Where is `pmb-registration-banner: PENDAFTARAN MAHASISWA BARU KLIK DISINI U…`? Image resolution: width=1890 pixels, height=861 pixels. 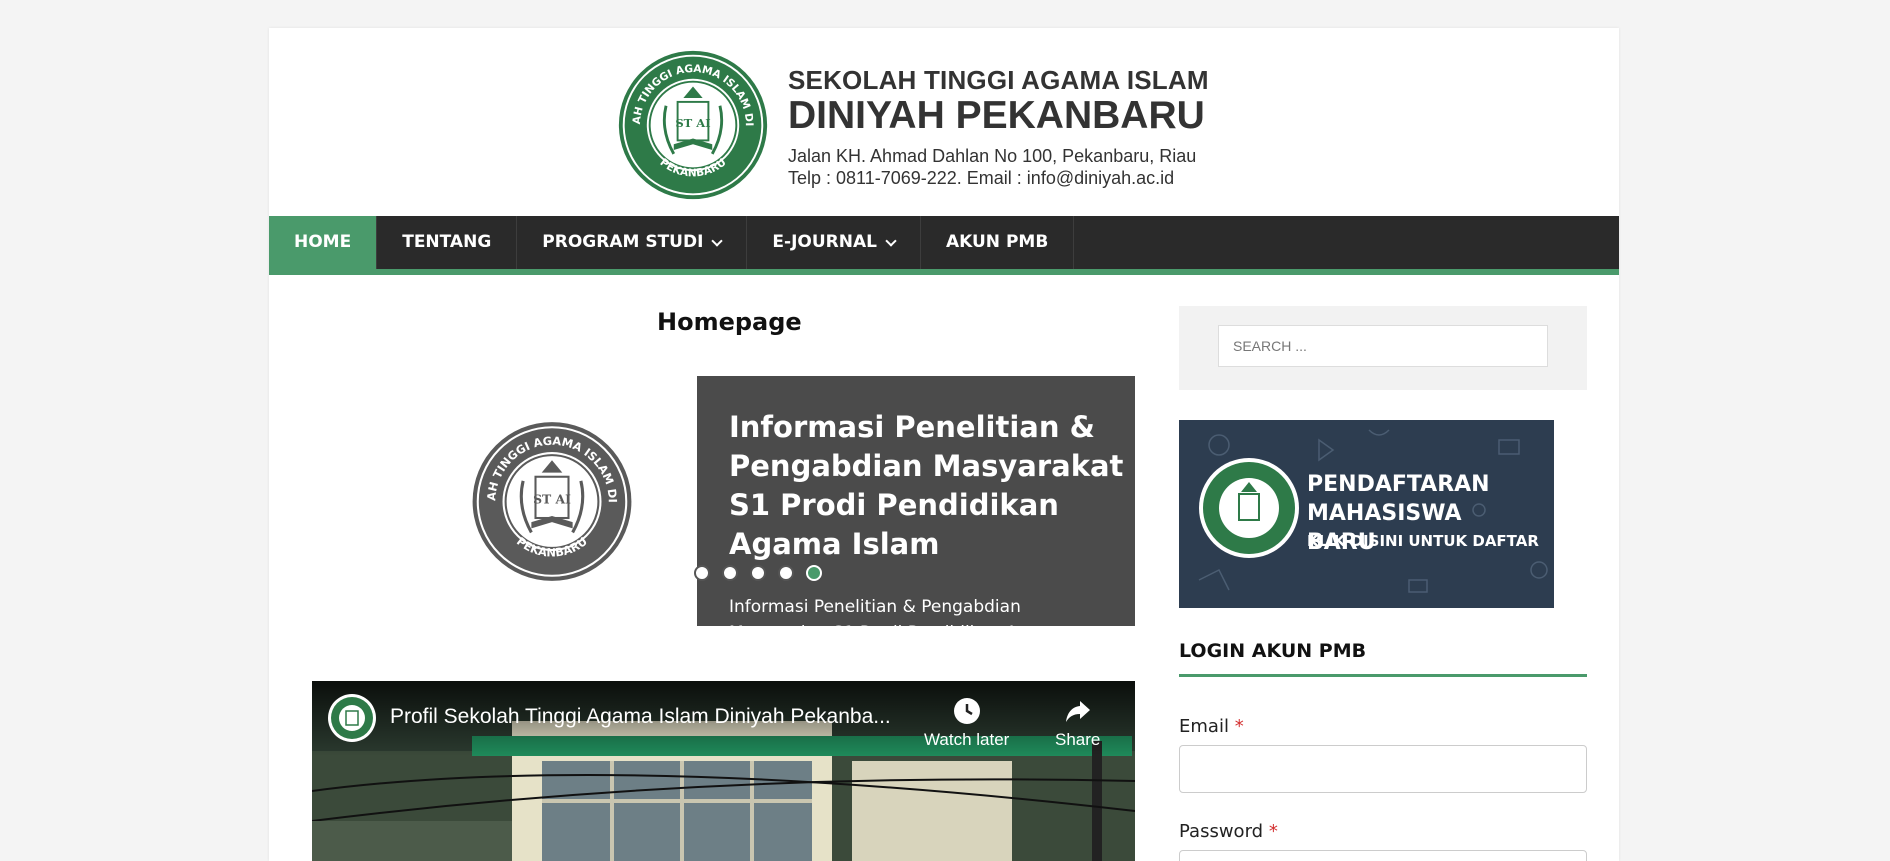 pmb-registration-banner: PENDAFTARAN MAHASISWA BARU KLIK DISINI U… is located at coordinates (1366, 514).